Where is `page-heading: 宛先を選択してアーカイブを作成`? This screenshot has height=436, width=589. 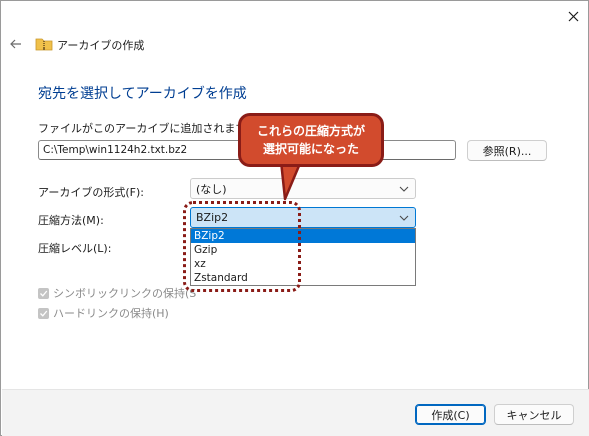 page-heading: 宛先を選択してアーカイブを作成 is located at coordinates (142, 94).